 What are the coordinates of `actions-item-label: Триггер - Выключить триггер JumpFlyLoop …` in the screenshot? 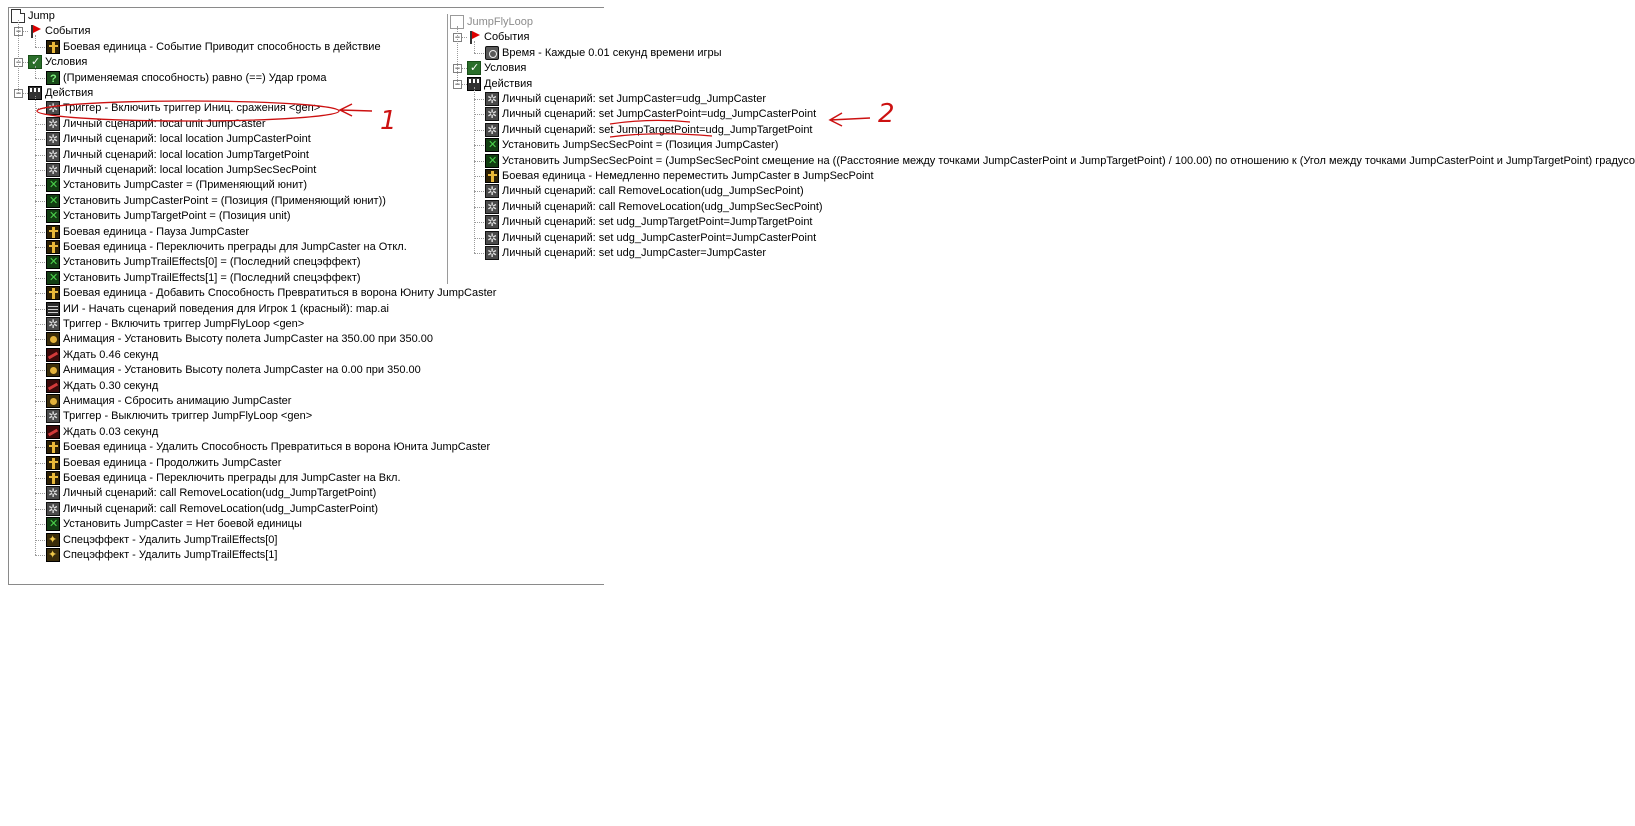 It's located at (188, 416).